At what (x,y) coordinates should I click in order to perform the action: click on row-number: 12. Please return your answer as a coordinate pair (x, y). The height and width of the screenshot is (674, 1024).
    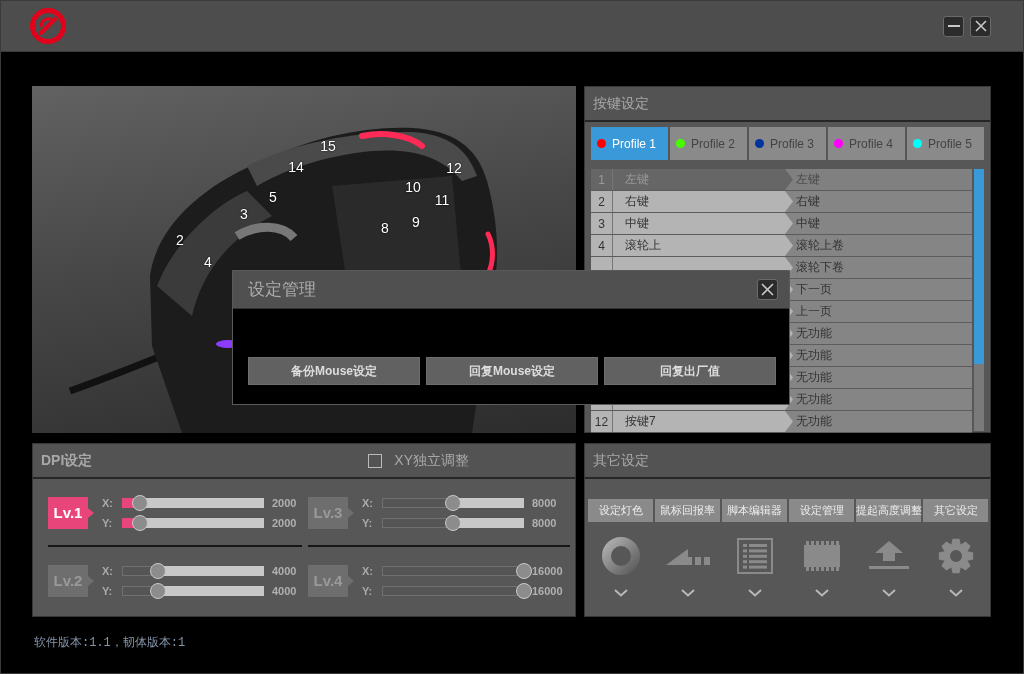
    Looking at the image, I should click on (602, 421).